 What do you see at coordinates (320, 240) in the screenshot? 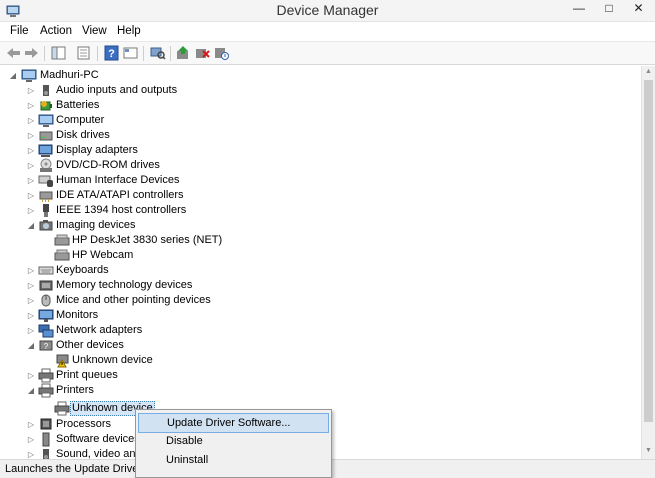
I see `tree-item-hp-deskjet: HP DeskJet 3830 series (NET)` at bounding box center [320, 240].